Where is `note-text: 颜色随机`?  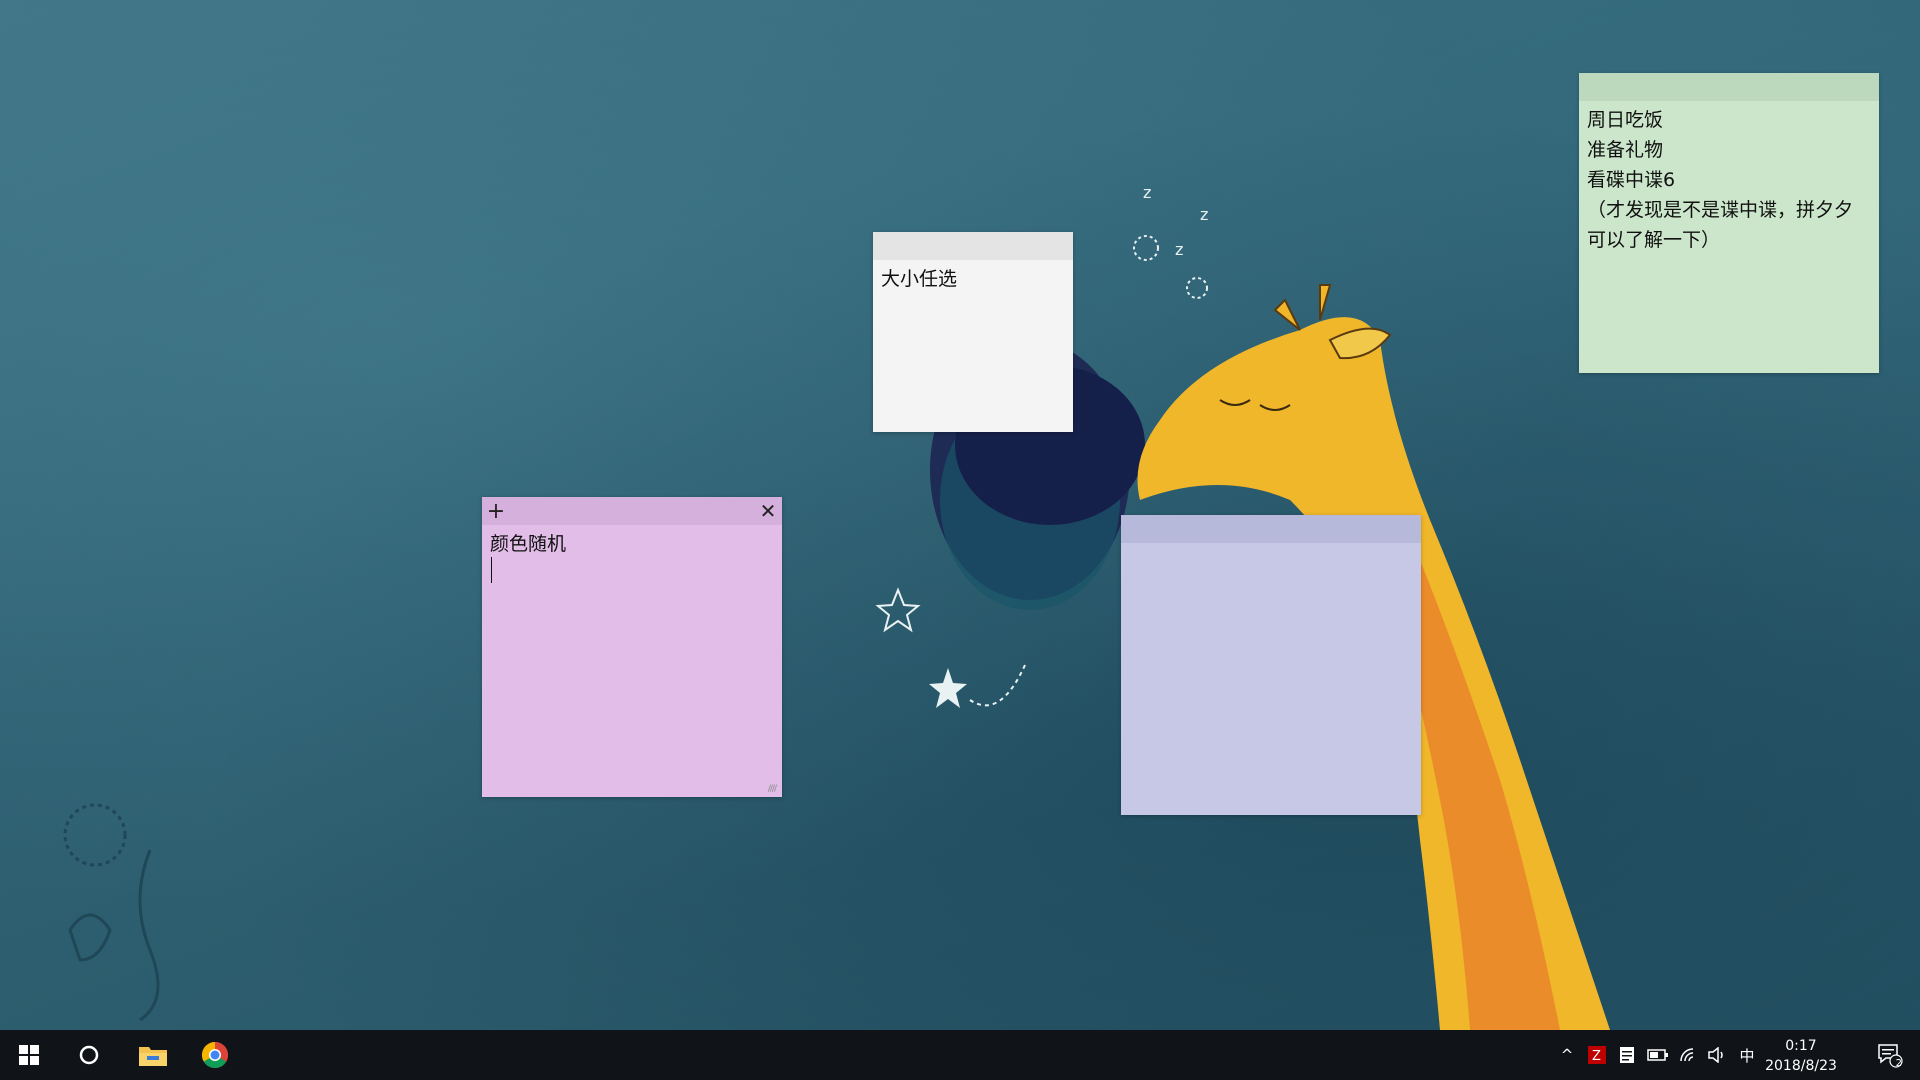 note-text: 颜色随机 is located at coordinates (632, 544).